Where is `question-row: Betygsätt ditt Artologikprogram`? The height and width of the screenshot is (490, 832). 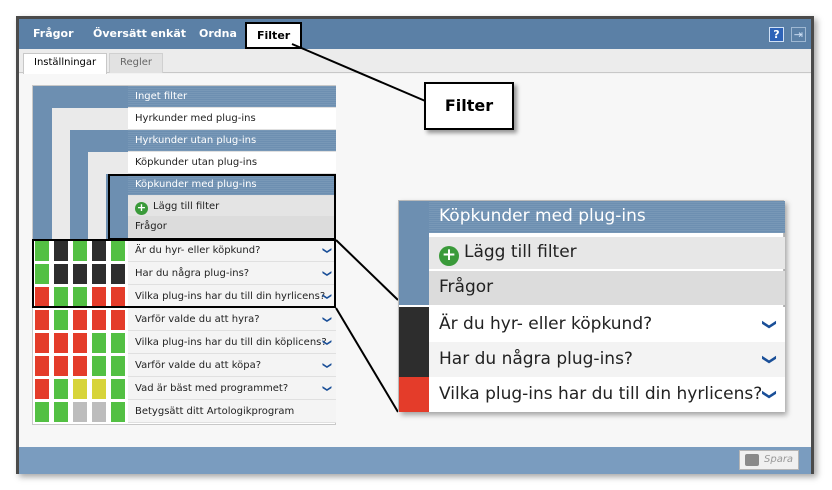 question-row: Betygsätt ditt Artologikprogram is located at coordinates (232, 411).